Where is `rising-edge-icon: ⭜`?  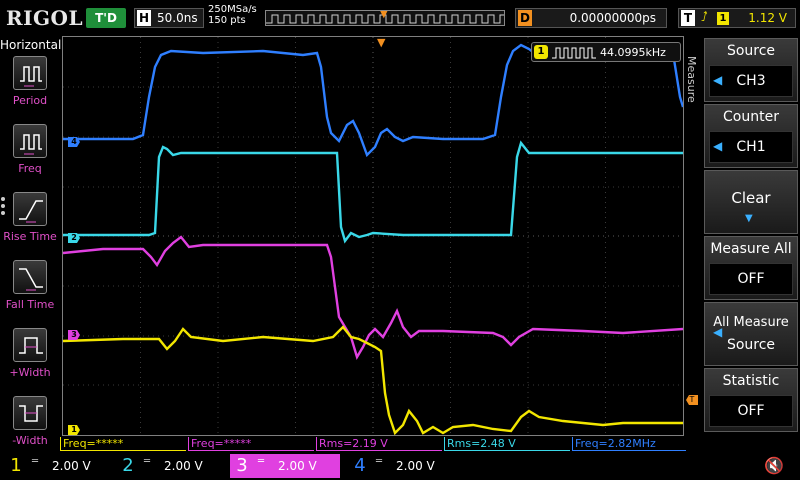
rising-edge-icon: ⭜ is located at coordinates (704, 17).